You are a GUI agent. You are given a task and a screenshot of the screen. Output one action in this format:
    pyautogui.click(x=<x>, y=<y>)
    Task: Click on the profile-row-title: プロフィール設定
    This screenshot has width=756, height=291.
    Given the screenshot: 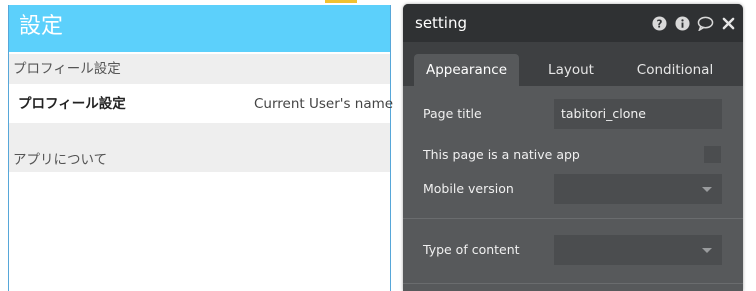 What is the action you would take?
    pyautogui.click(x=72, y=104)
    